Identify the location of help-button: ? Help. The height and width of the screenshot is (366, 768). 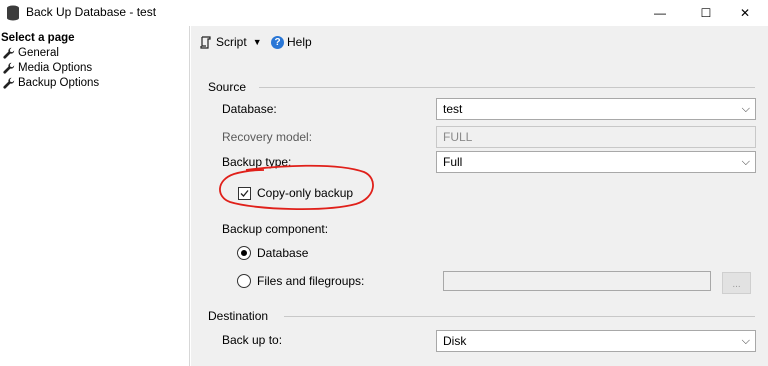
(291, 42).